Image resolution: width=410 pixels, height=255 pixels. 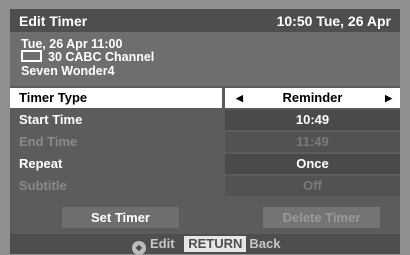 What do you see at coordinates (265, 243) in the screenshot?
I see `back-hint: Back` at bounding box center [265, 243].